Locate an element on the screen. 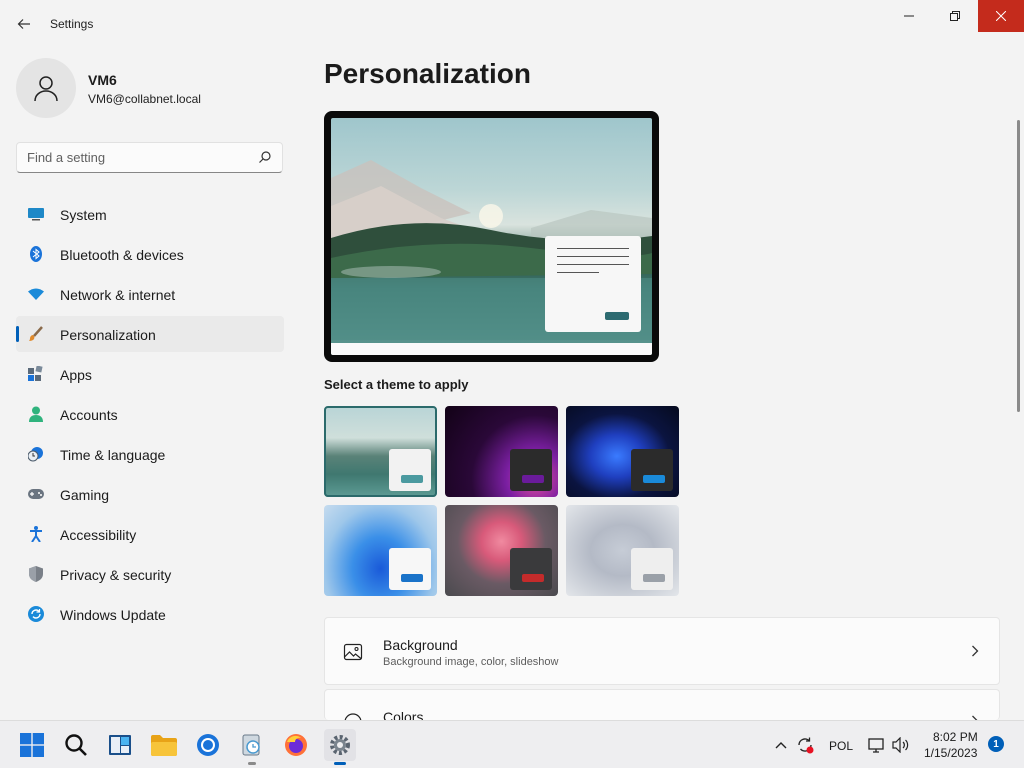 The width and height of the screenshot is (1024, 768). gear-icon is located at coordinates (340, 745).